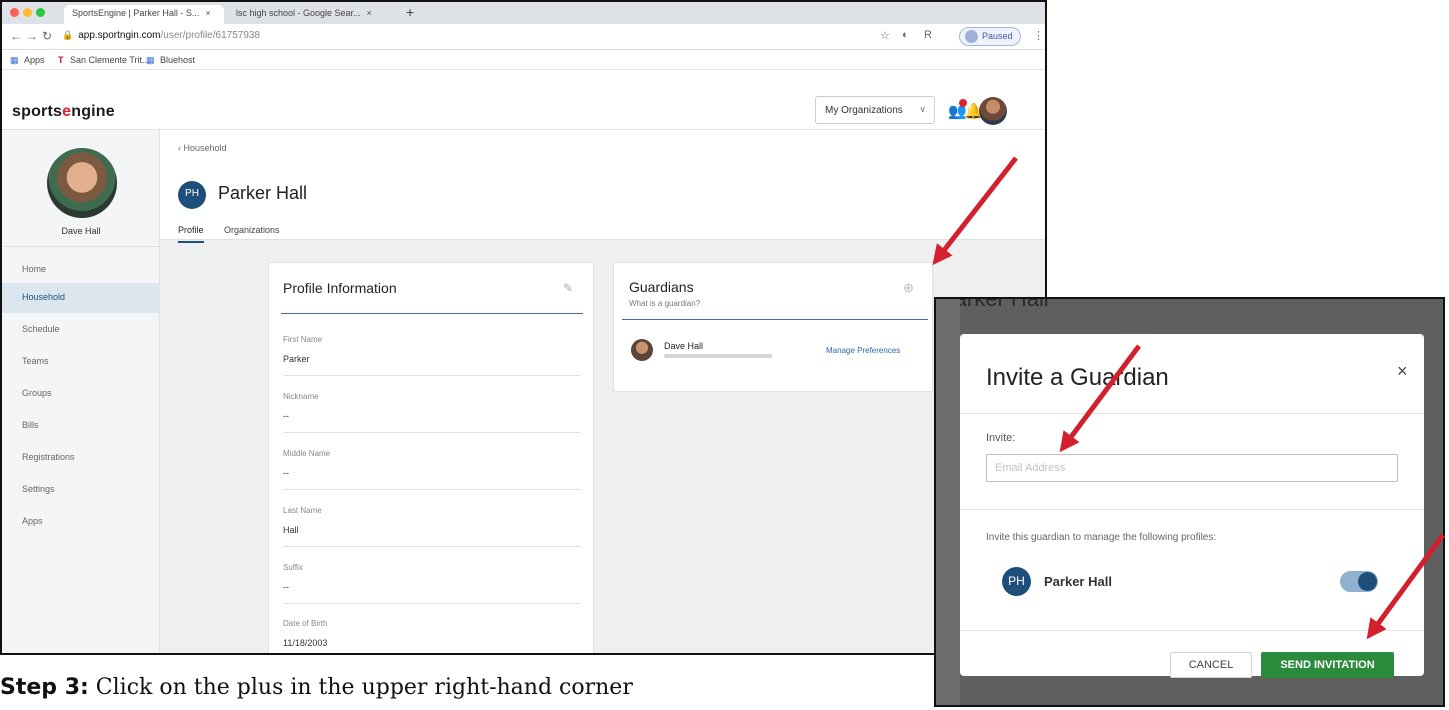 The image size is (1449, 710). Describe the element at coordinates (34, 60) in the screenshot. I see `bookmark-apps: Apps` at that location.